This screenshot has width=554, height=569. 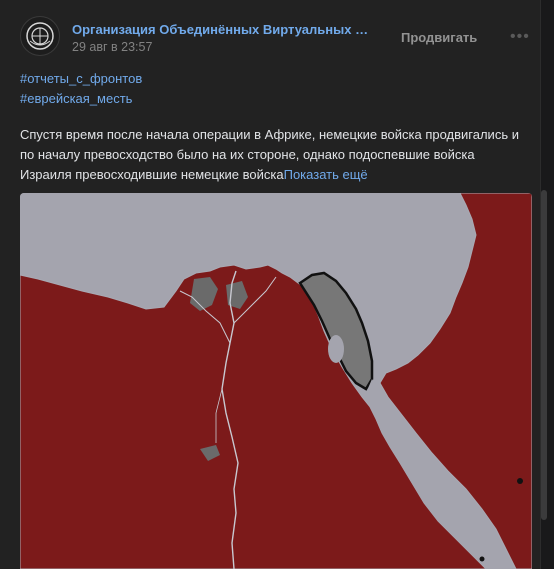 I want to click on page-scrollbar, so click(x=544, y=355).